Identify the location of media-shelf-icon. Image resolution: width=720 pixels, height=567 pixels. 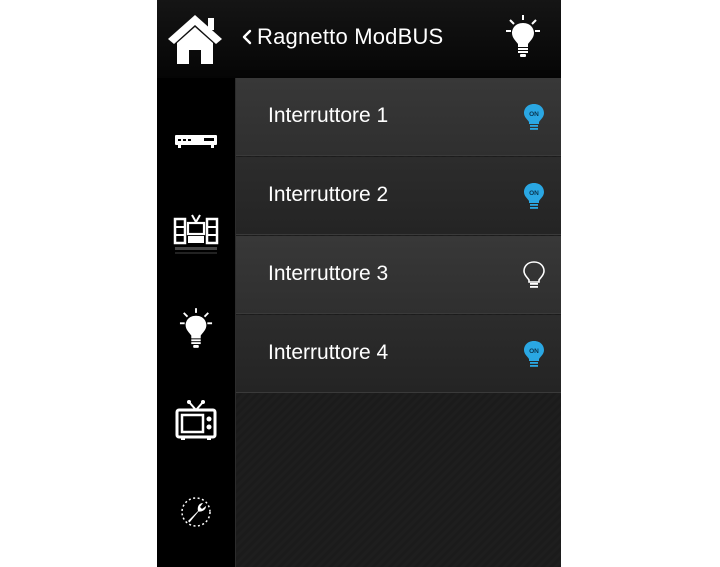
(196, 234).